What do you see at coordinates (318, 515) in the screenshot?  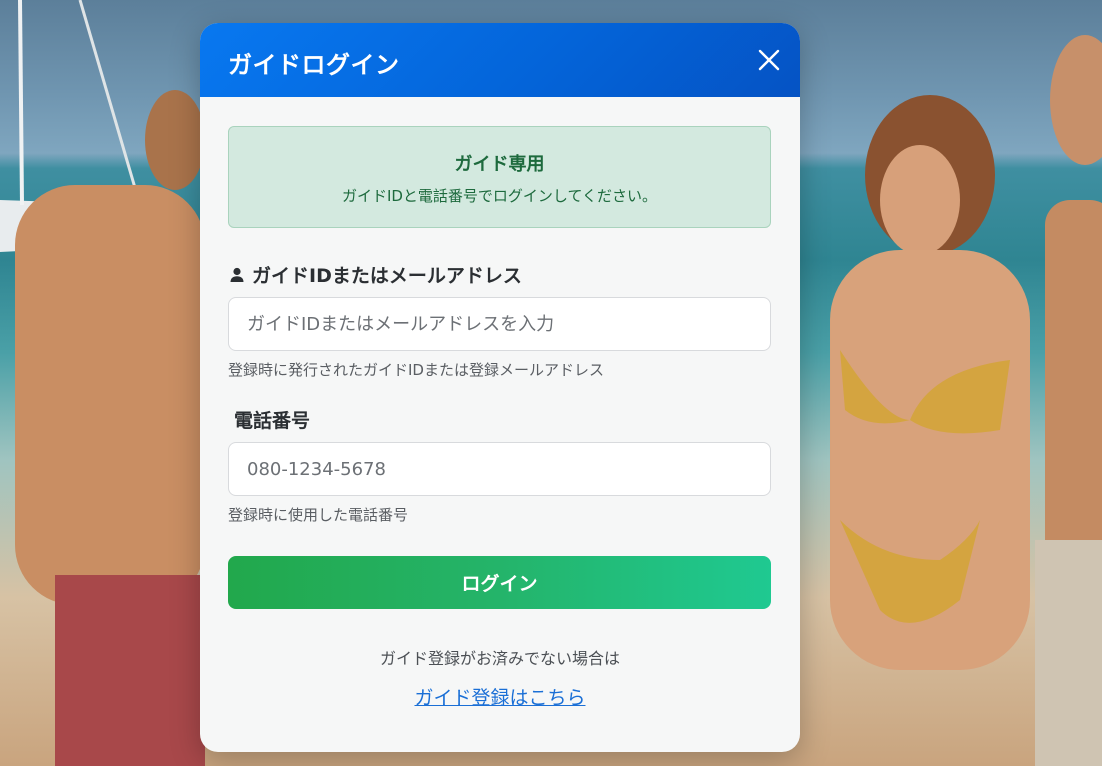 I see `phone-help: 登録時に使用した電話番号` at bounding box center [318, 515].